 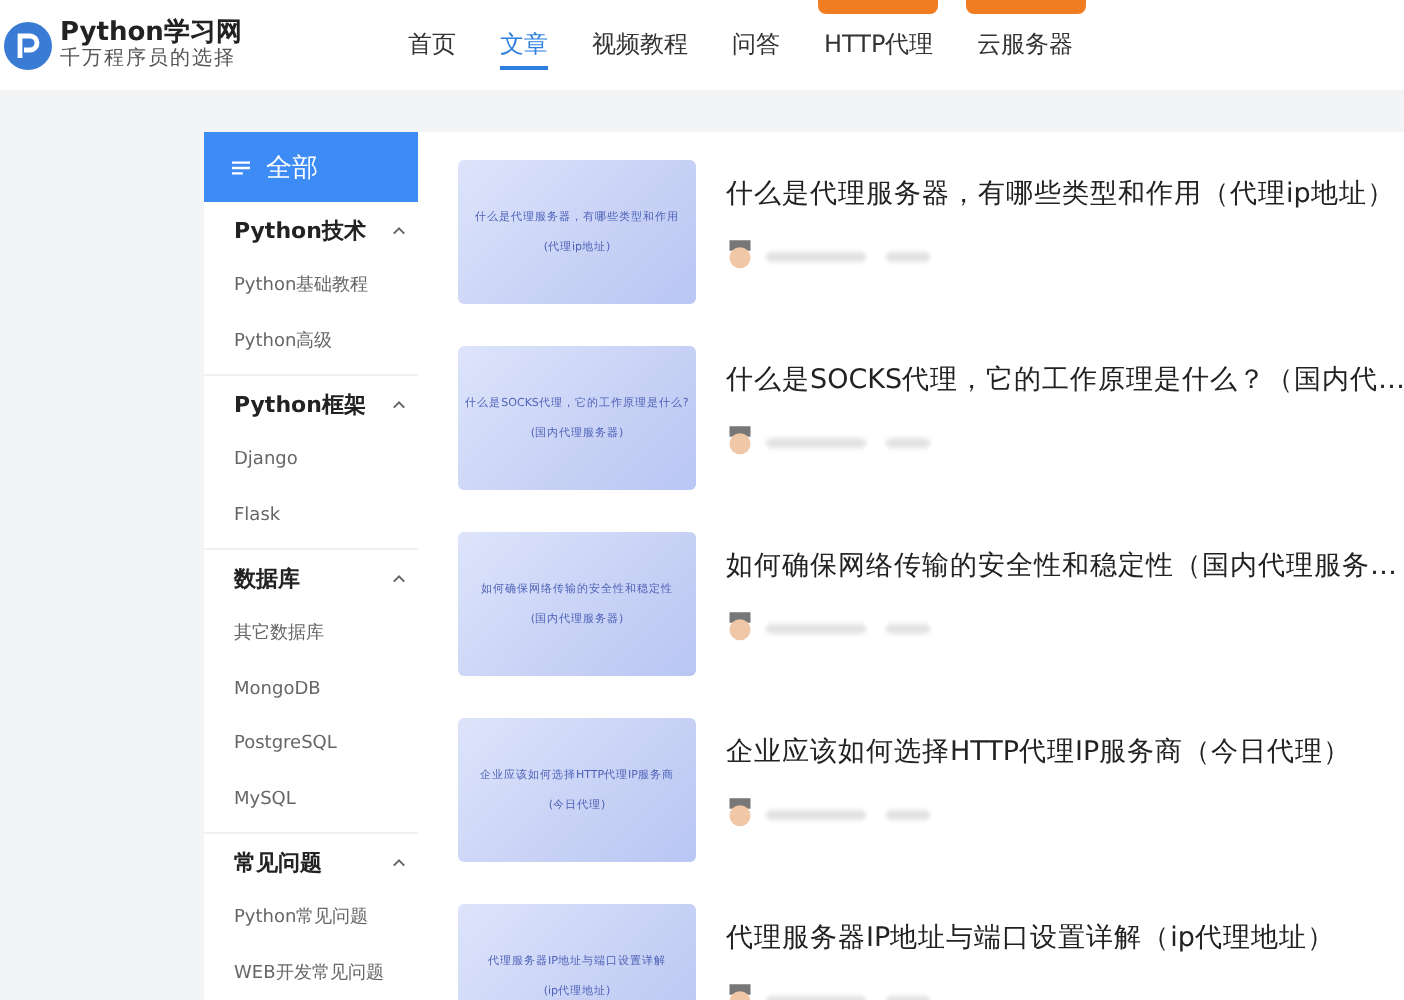 I want to click on category-link: Flask, so click(x=311, y=516).